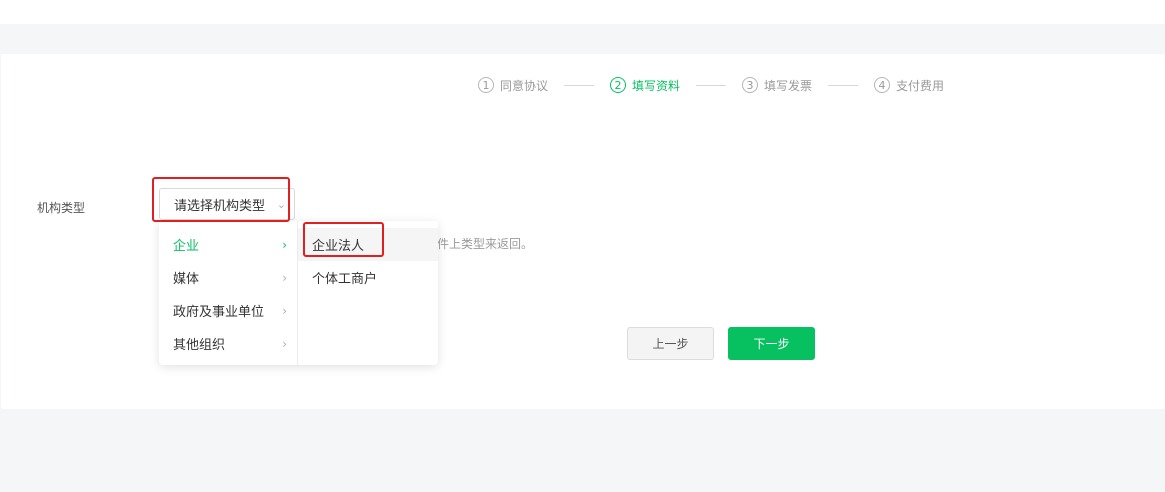 This screenshot has width=1165, height=492. What do you see at coordinates (582, 12) in the screenshot?
I see `top-bar` at bounding box center [582, 12].